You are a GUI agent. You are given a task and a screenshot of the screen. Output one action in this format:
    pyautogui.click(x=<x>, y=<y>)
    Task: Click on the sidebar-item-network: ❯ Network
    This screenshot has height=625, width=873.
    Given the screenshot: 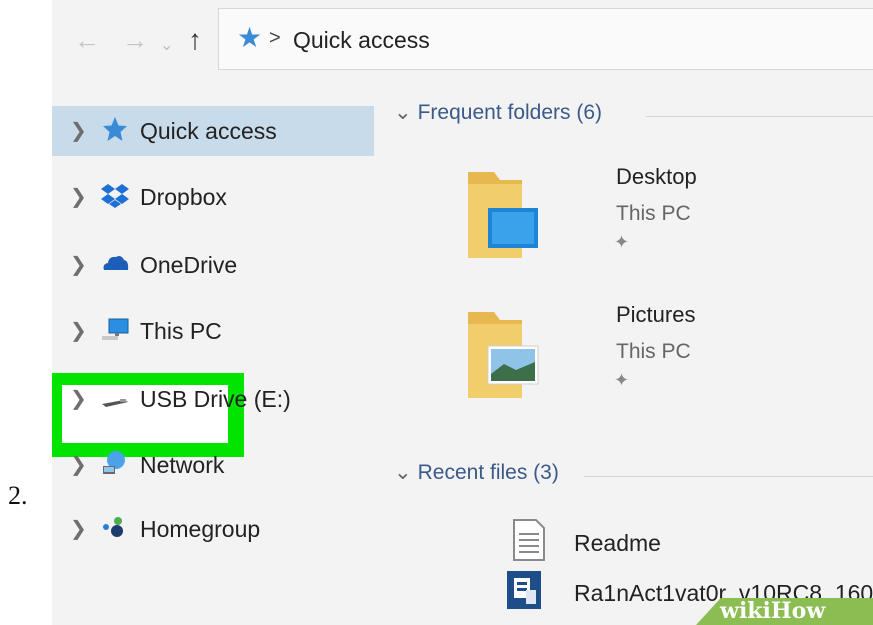 What is the action you would take?
    pyautogui.click(x=213, y=465)
    